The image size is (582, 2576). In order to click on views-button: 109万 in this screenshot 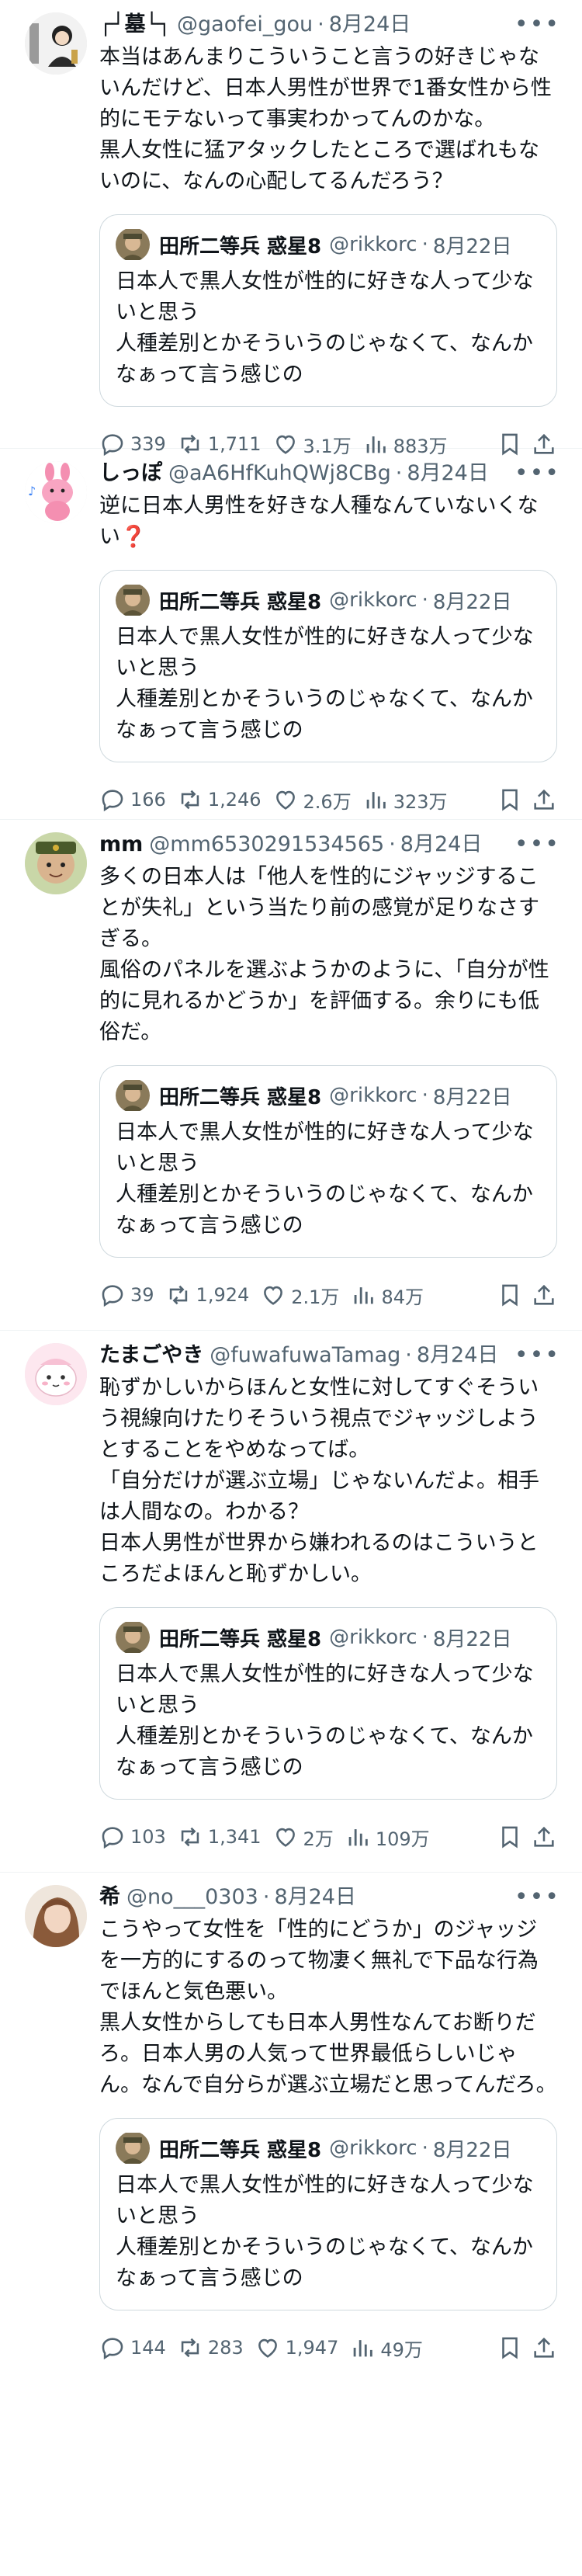, I will do `click(387, 1837)`.